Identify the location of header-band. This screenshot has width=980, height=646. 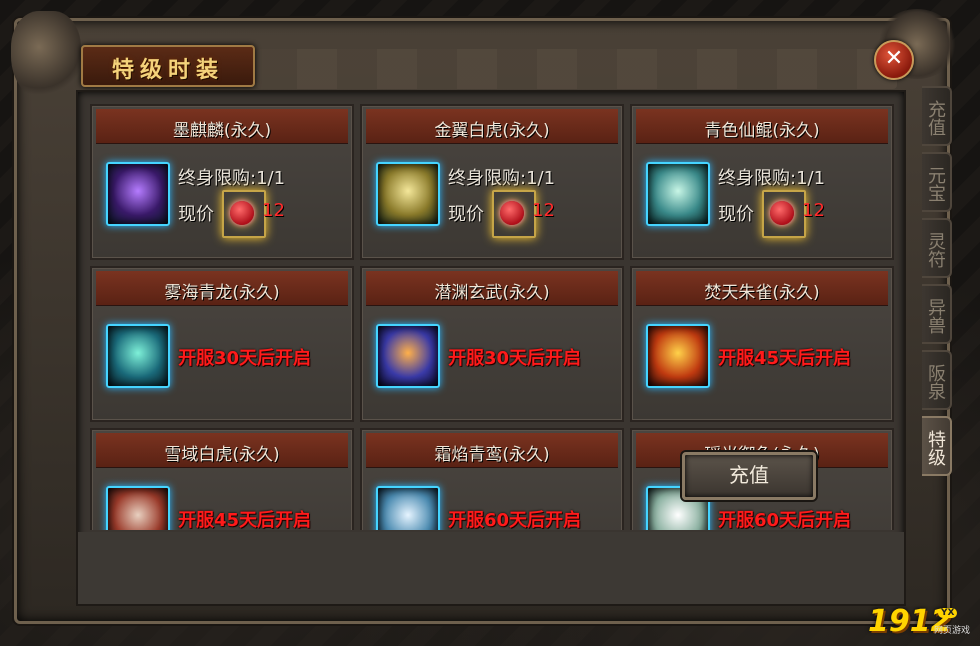
(577, 69).